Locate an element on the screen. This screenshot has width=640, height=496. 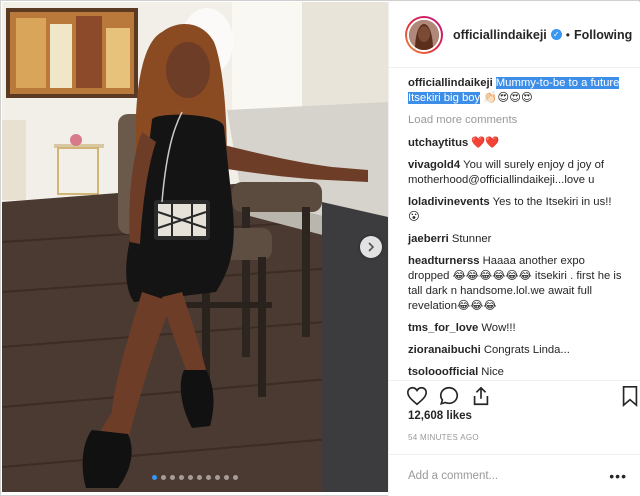
add-comment-bar: ••• is located at coordinates (514, 475).